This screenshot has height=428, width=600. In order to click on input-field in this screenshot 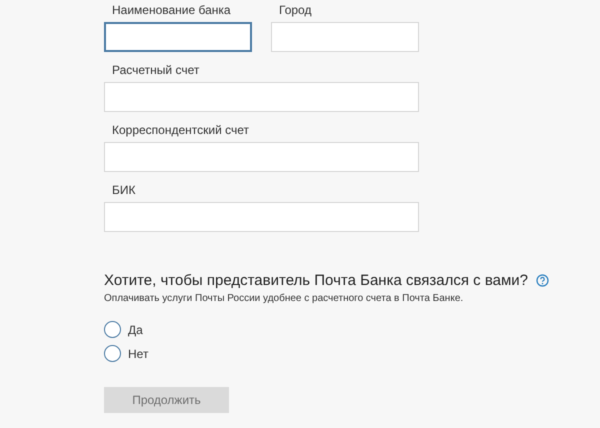, I will do `click(178, 37)`.